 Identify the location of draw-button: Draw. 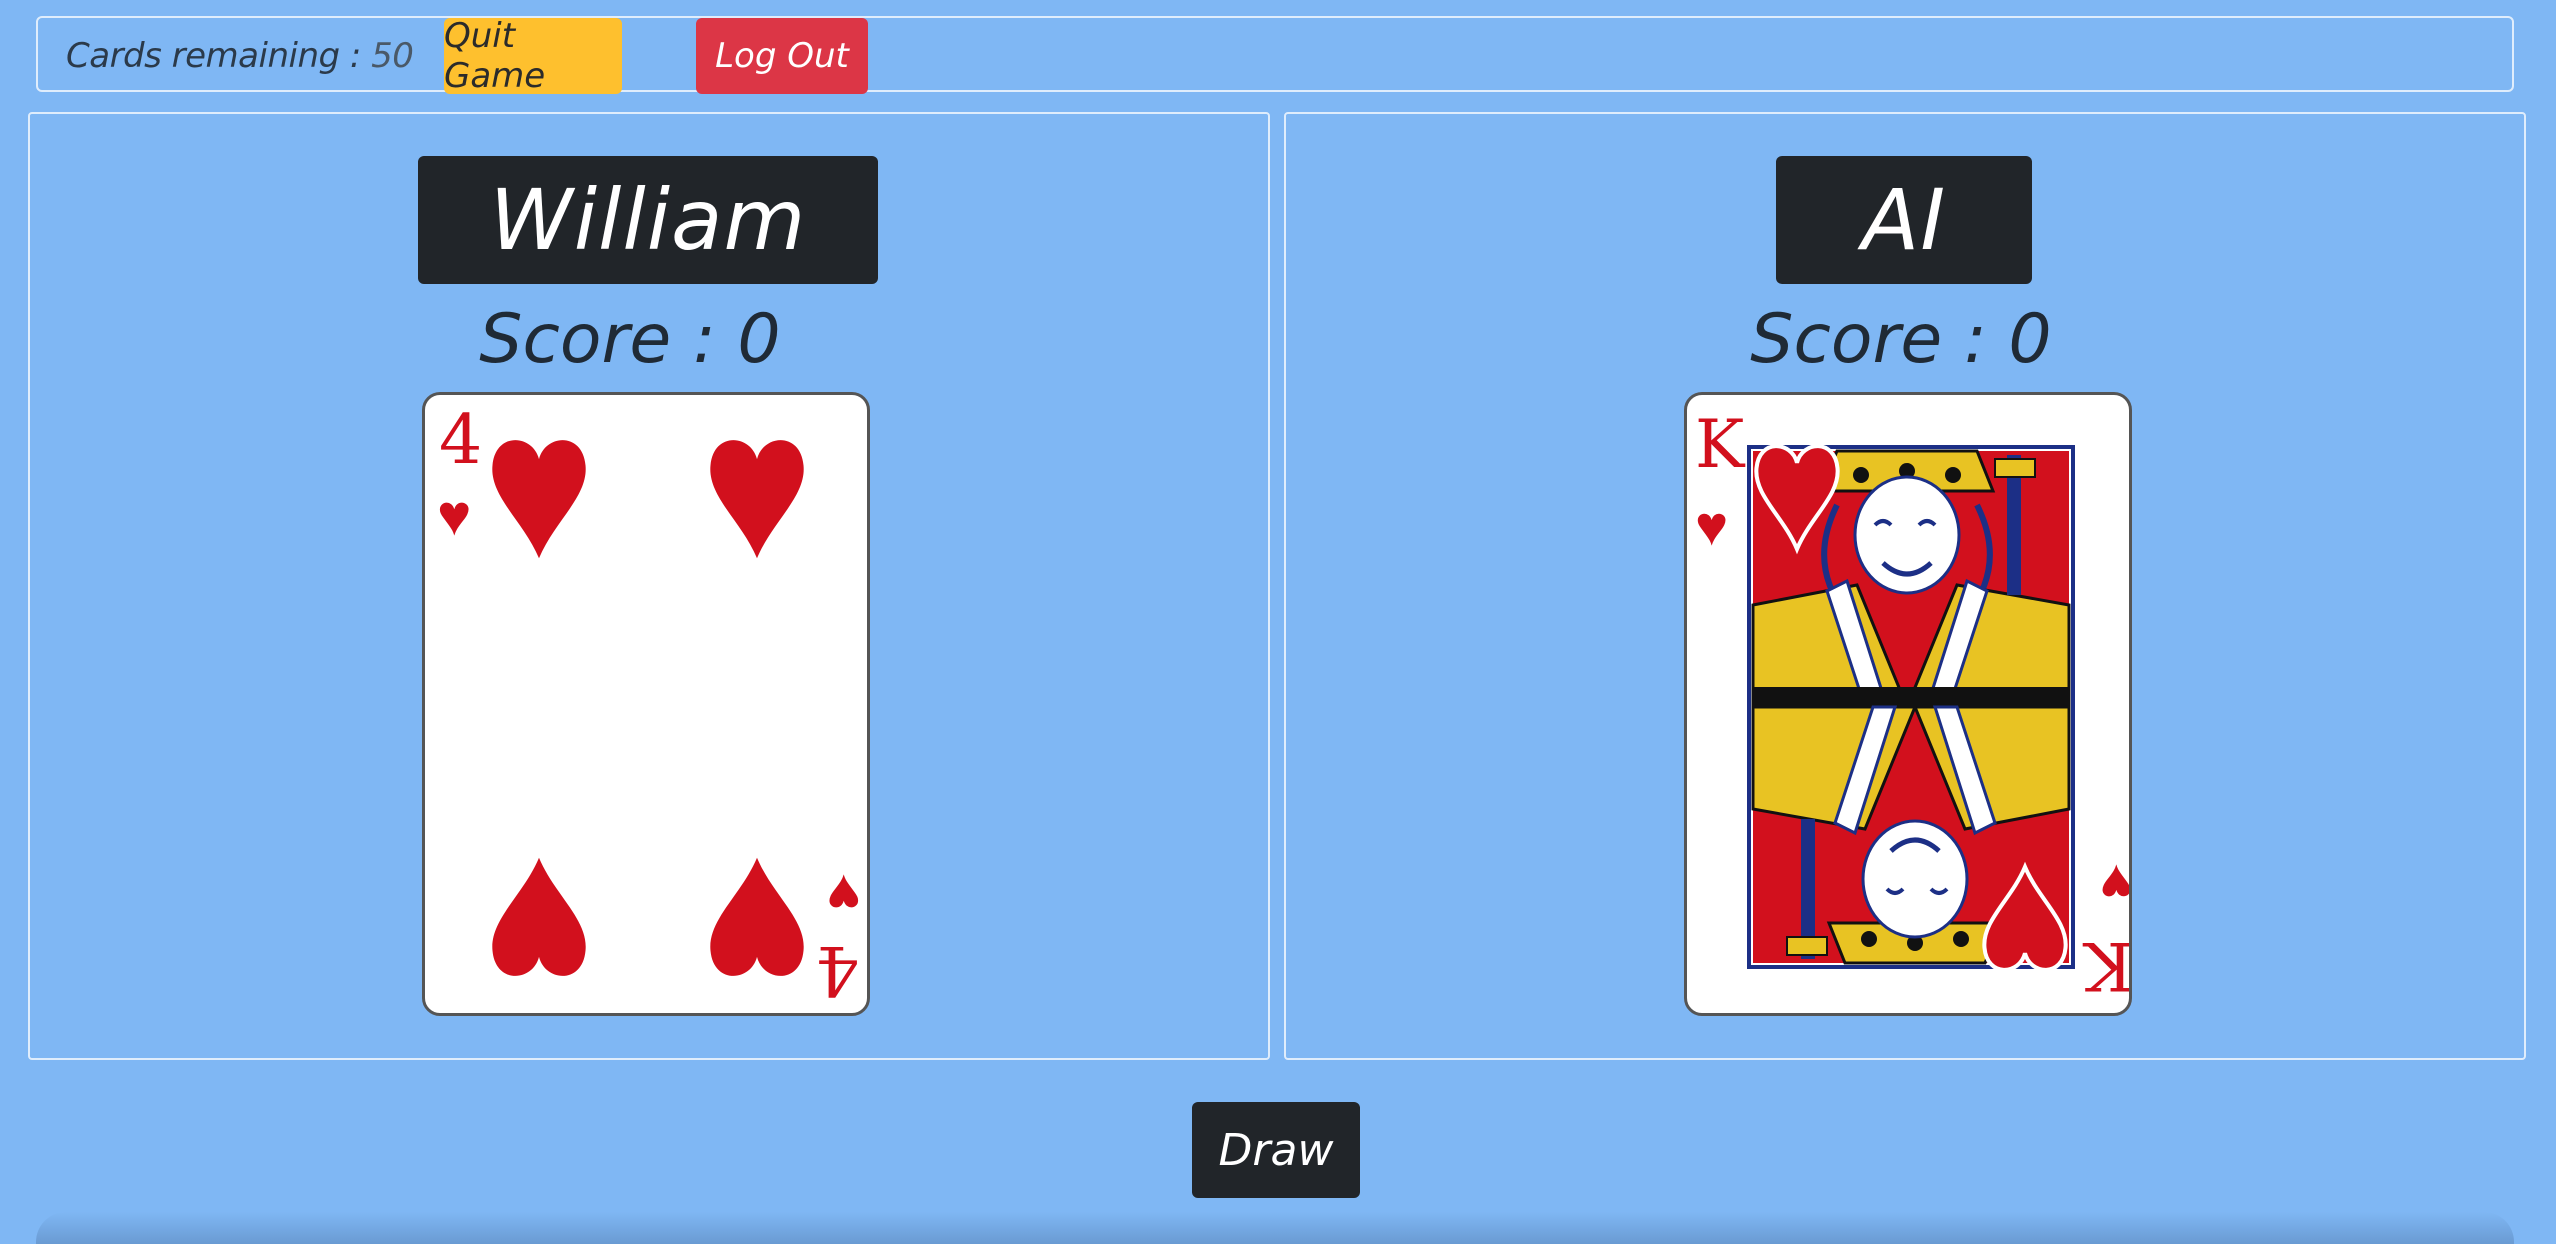
(1276, 1150).